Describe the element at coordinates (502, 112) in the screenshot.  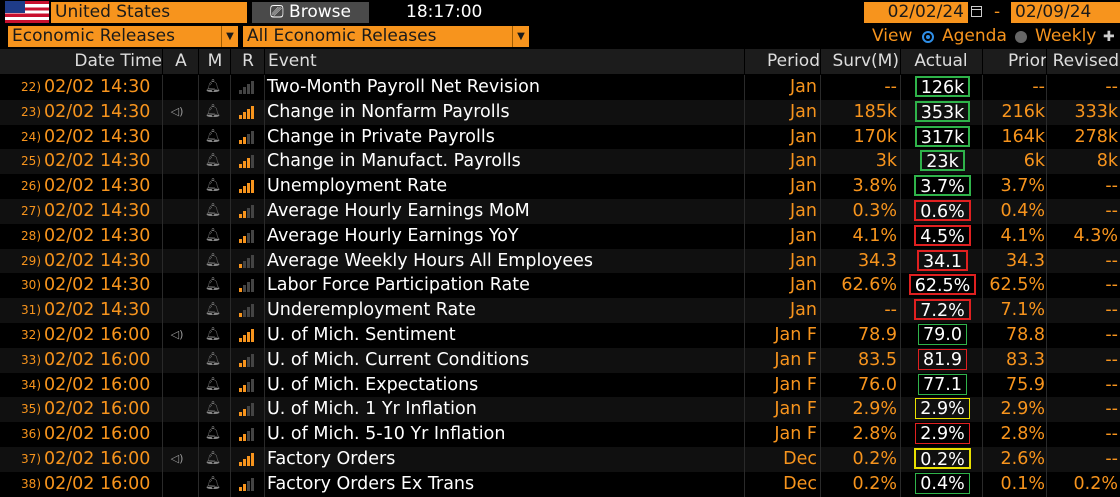
I see `event-name: Change in Nonfarm Payrolls` at that location.